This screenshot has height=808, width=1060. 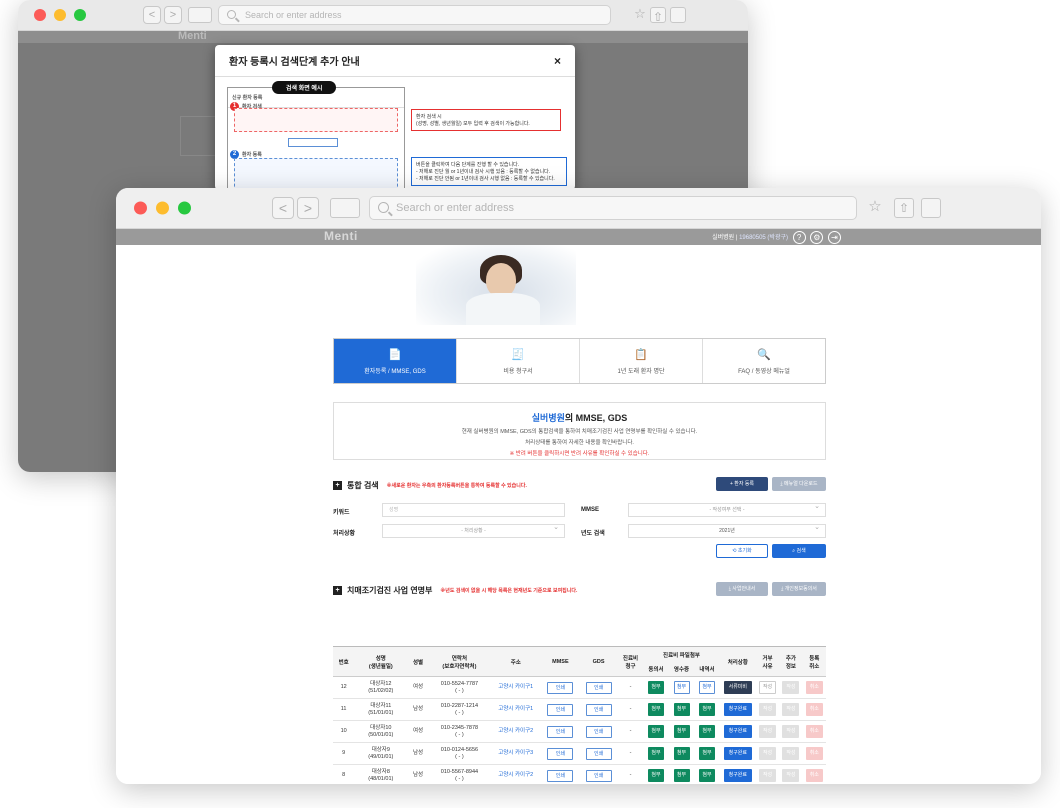 I want to click on tab-billing: 🧾 비용 청구서, so click(x=518, y=361).